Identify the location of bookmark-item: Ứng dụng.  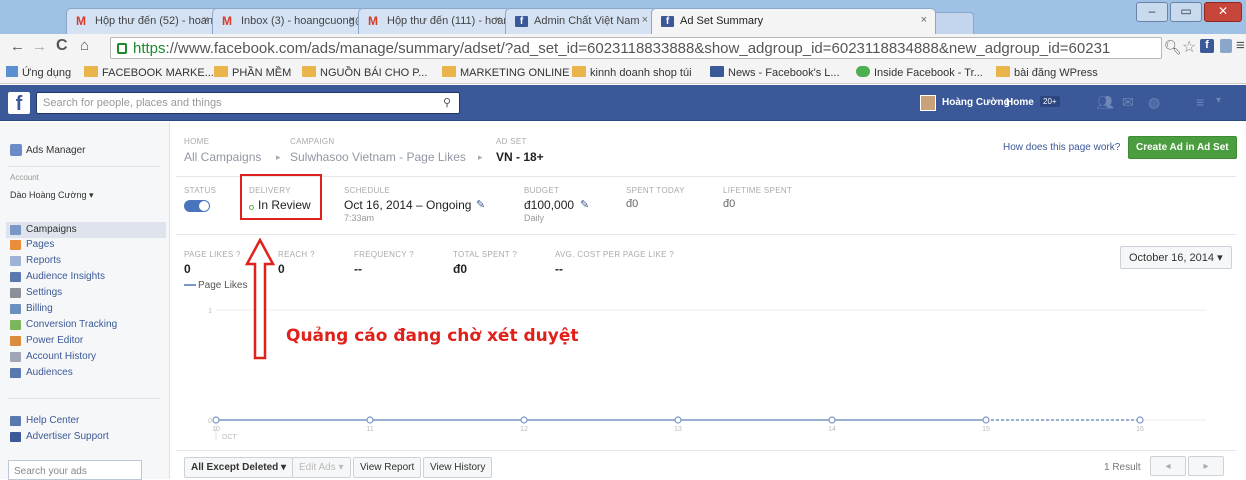
(38, 72).